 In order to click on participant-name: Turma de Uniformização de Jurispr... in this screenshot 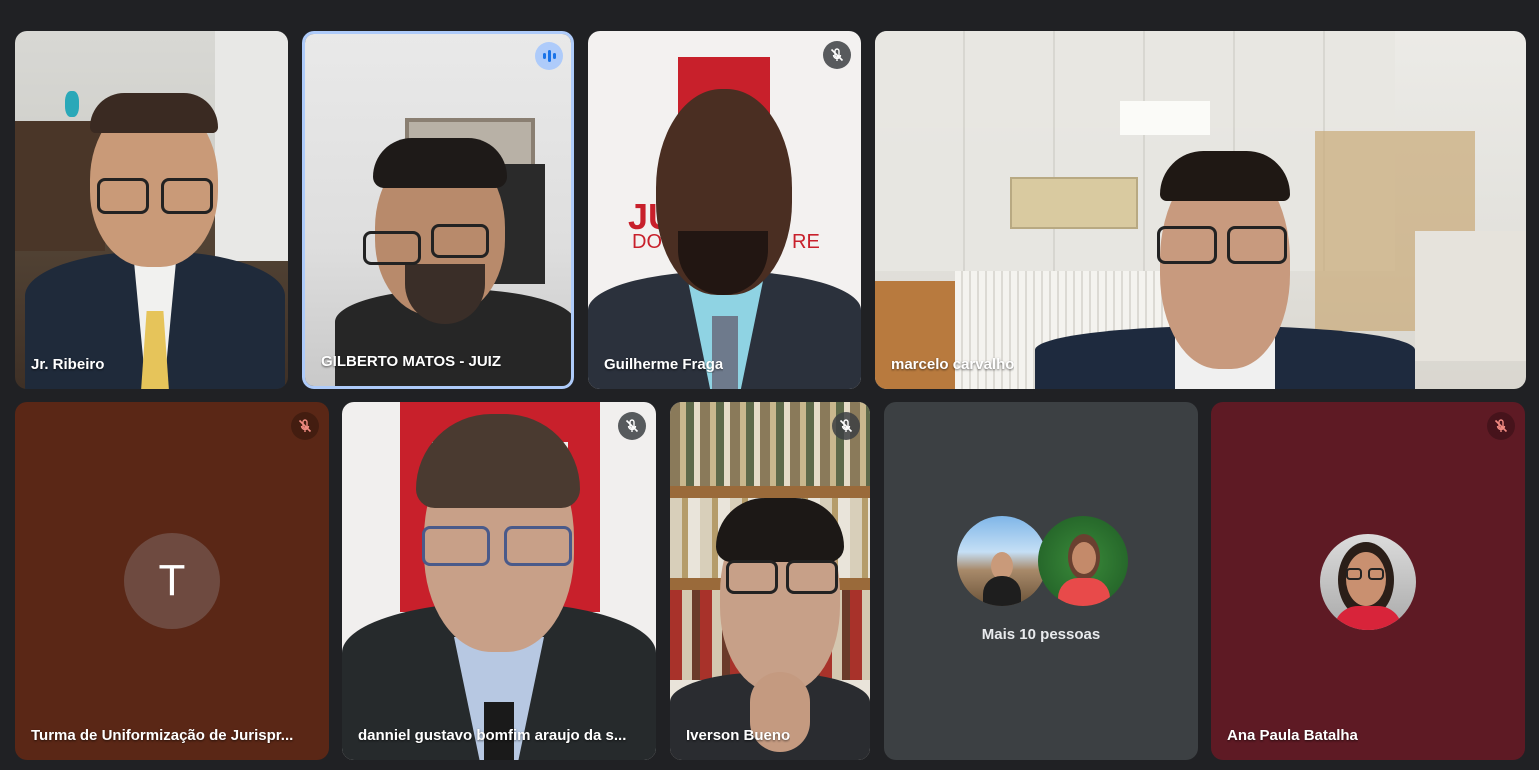, I will do `click(162, 735)`.